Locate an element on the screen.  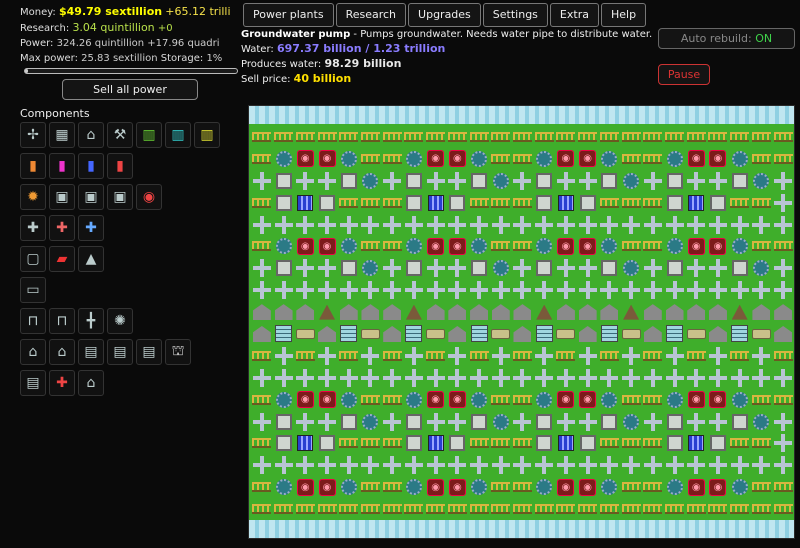
hospital-icon: ✚ is located at coordinates (62, 383).